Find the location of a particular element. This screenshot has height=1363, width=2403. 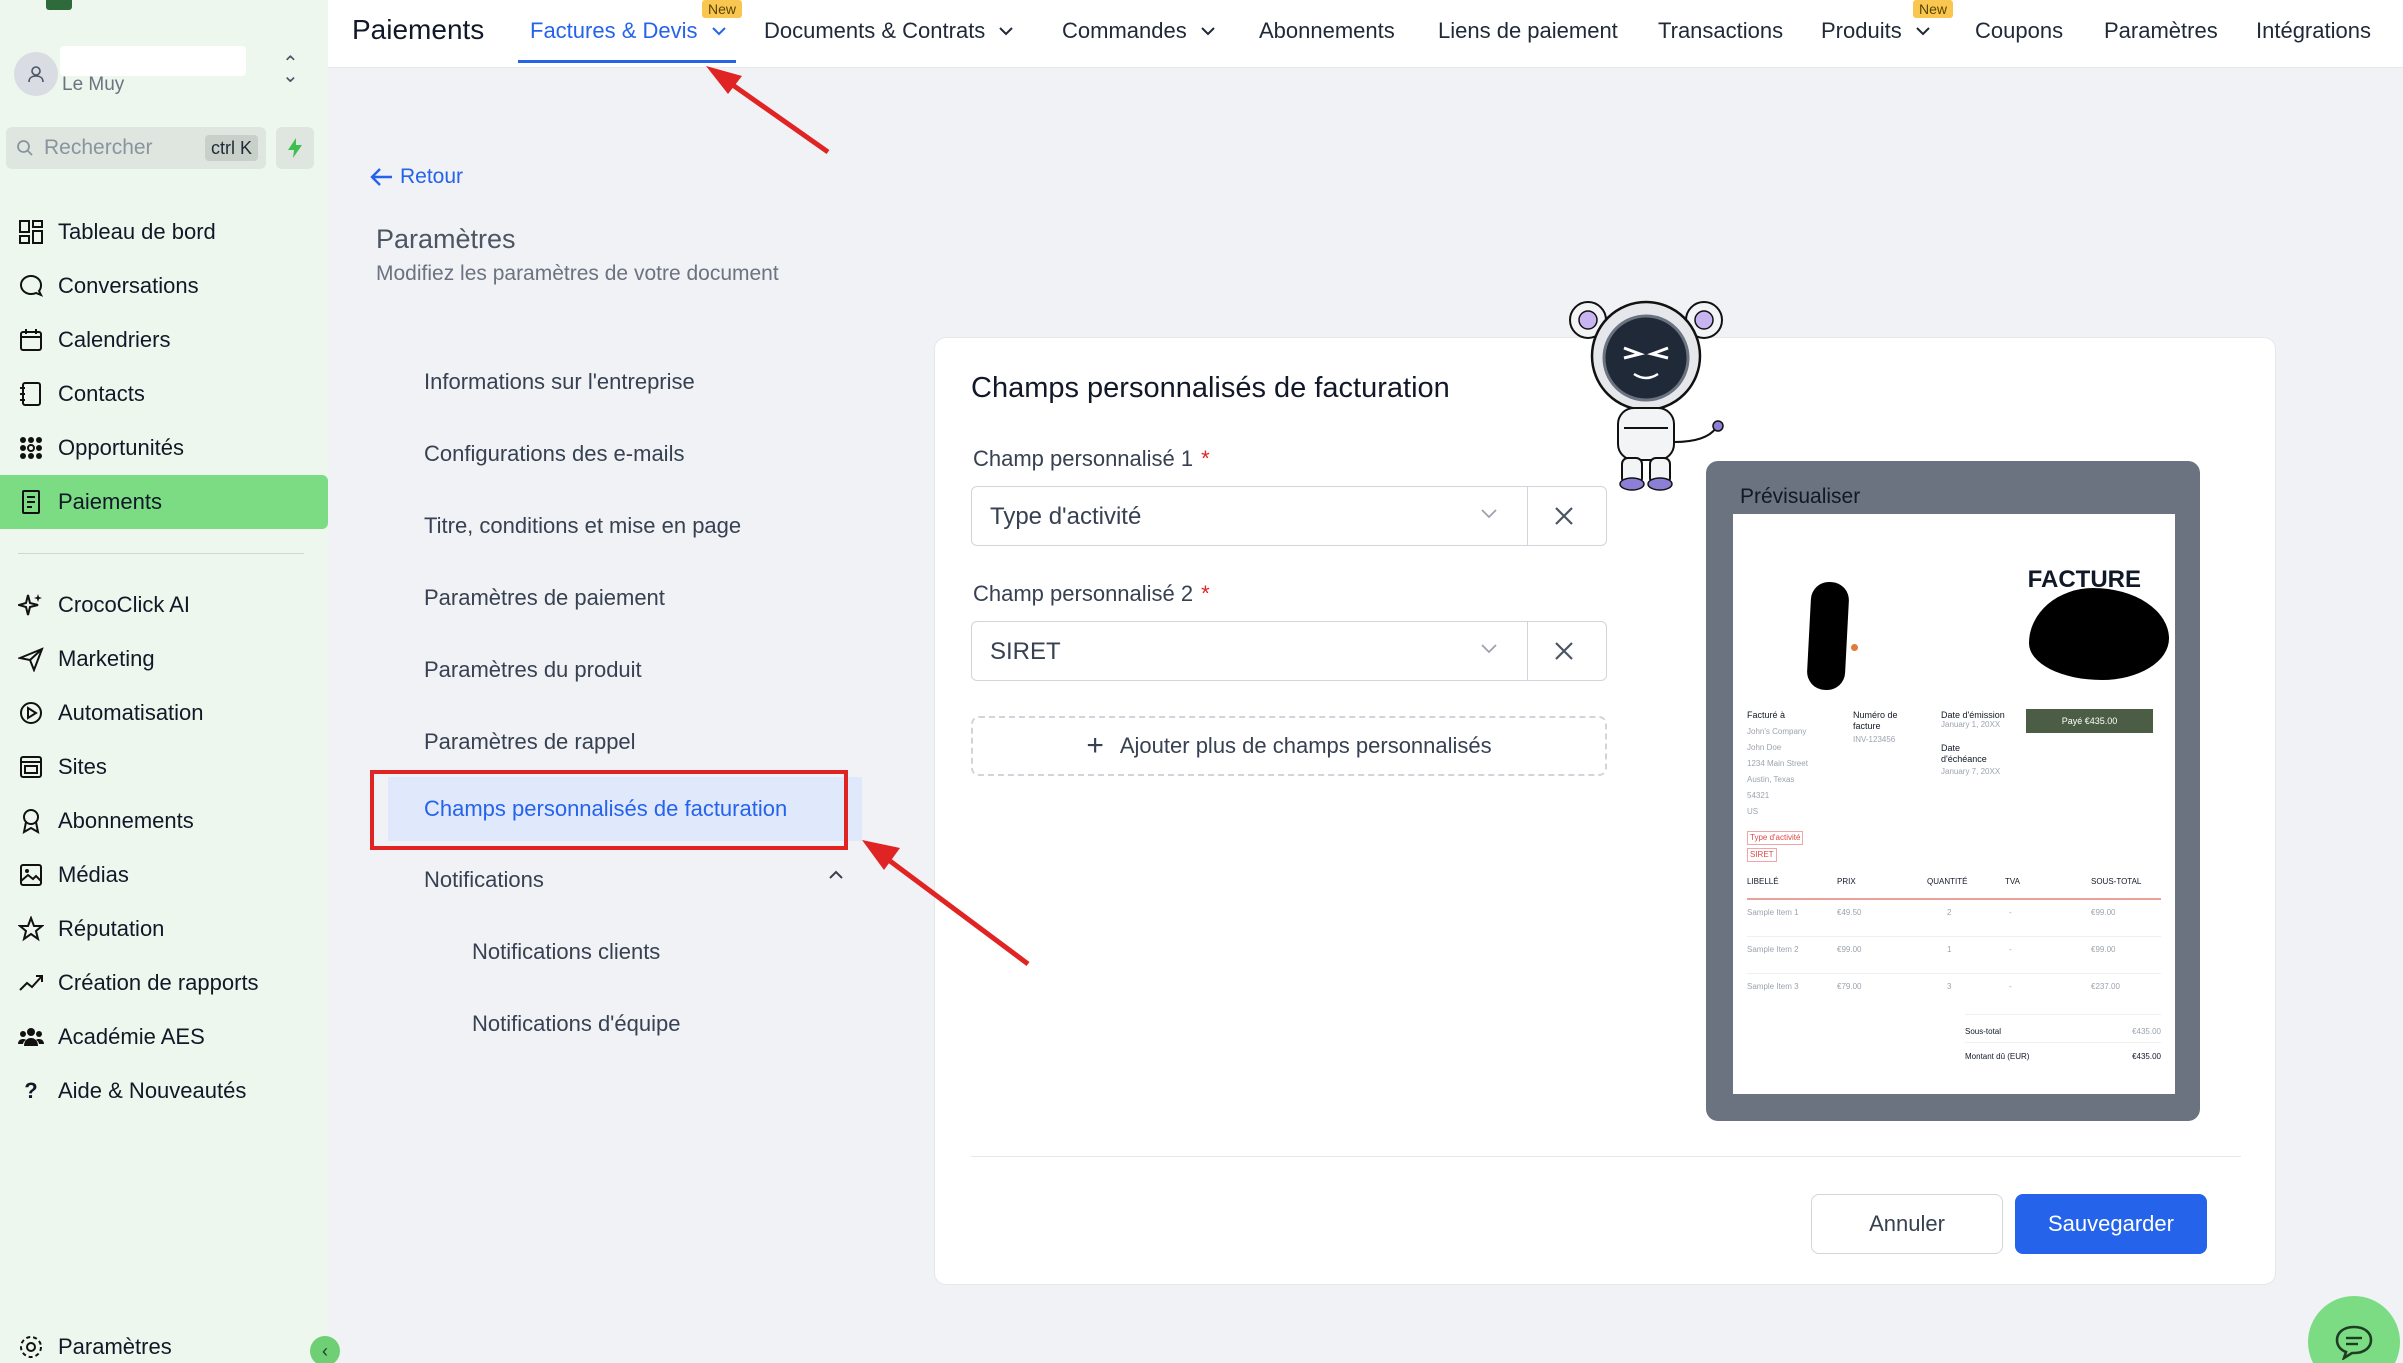

settings-item-reminder-settings: Paramètres de rappel is located at coordinates (617, 742).